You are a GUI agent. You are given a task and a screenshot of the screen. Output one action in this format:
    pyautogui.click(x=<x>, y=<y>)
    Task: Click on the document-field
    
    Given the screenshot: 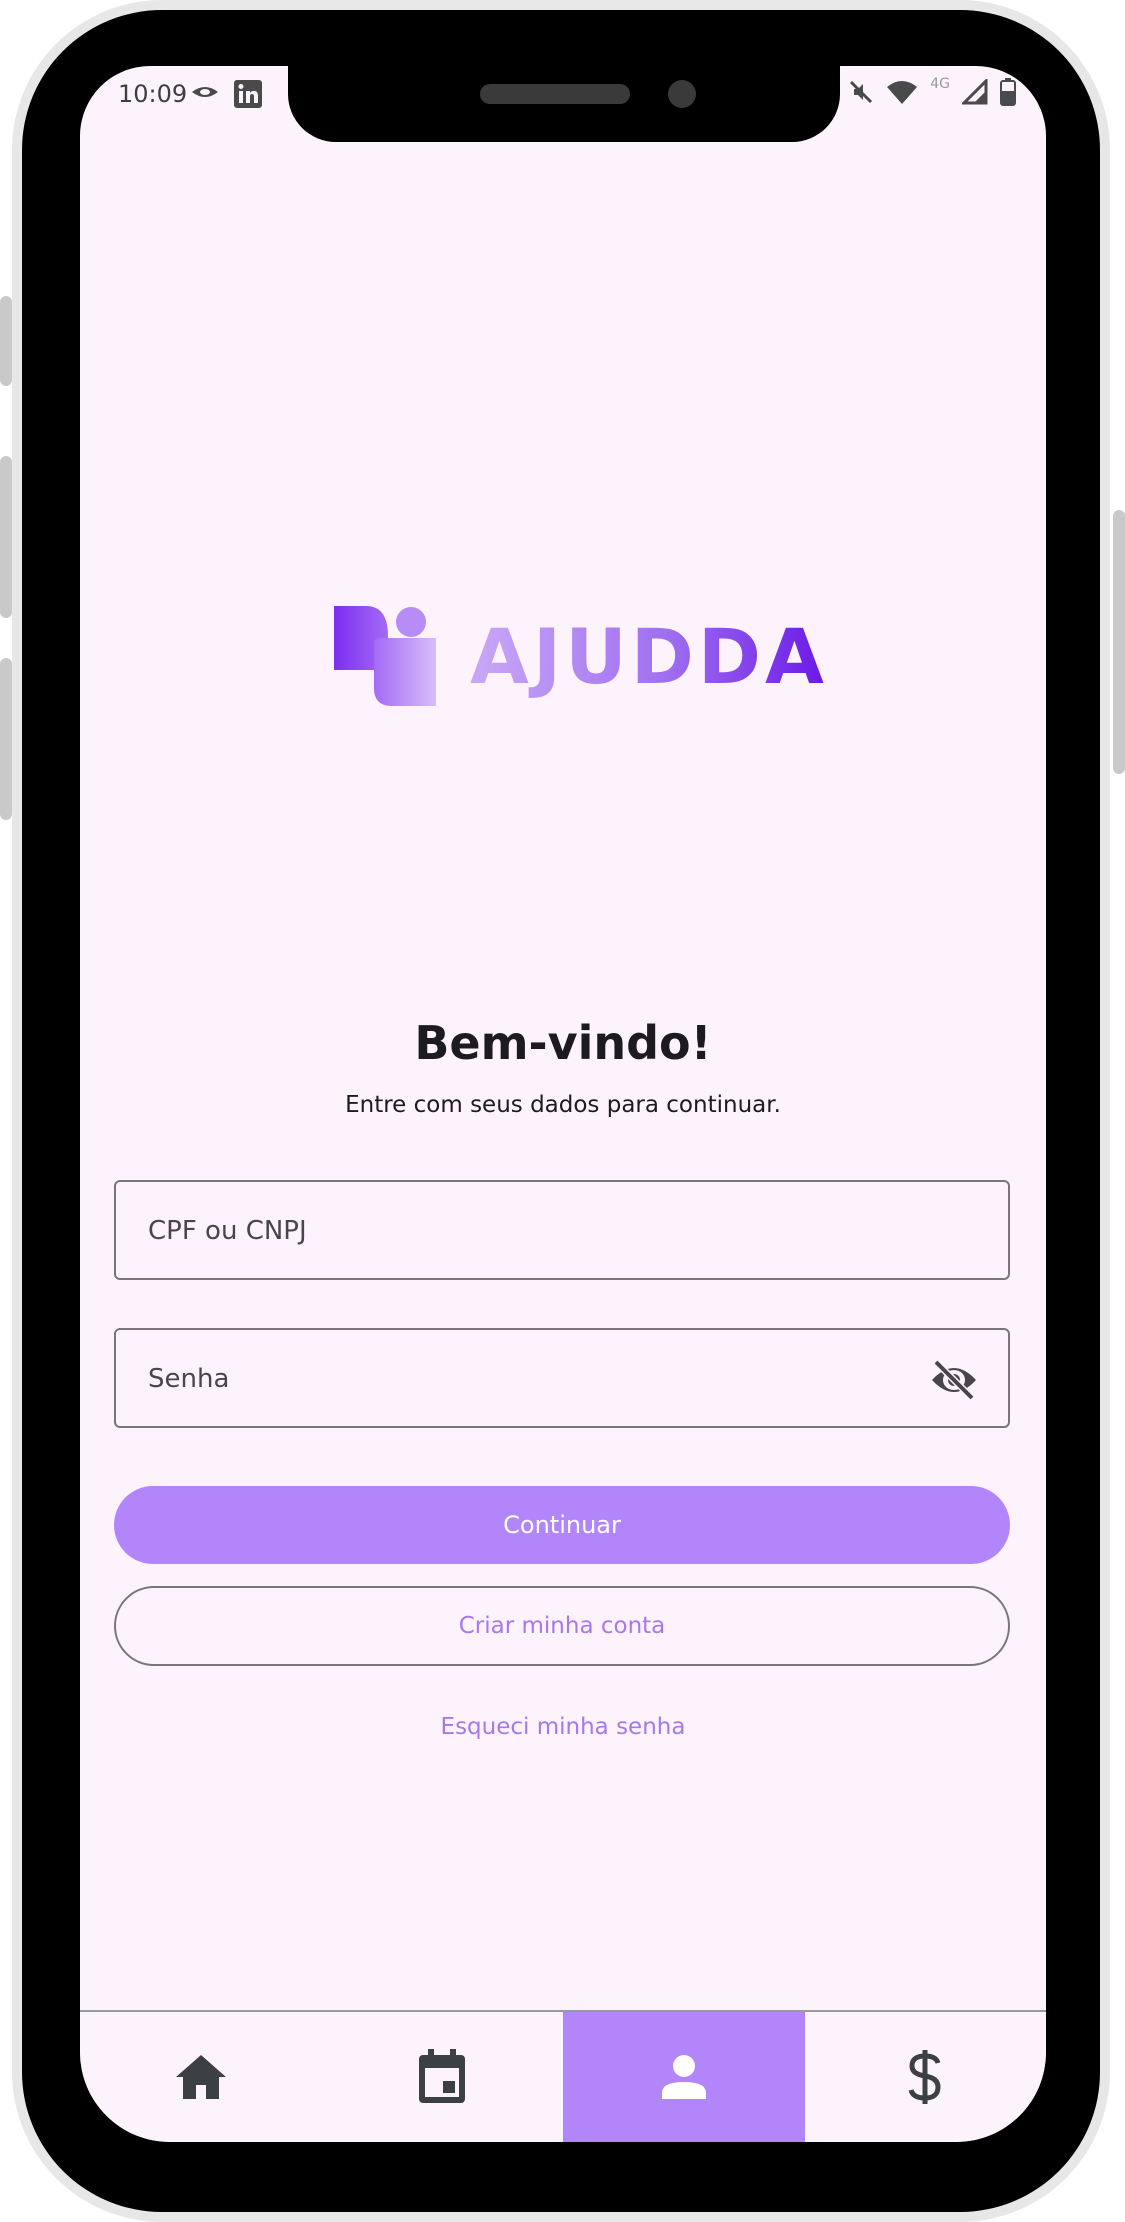 What is the action you would take?
    pyautogui.click(x=562, y=1230)
    